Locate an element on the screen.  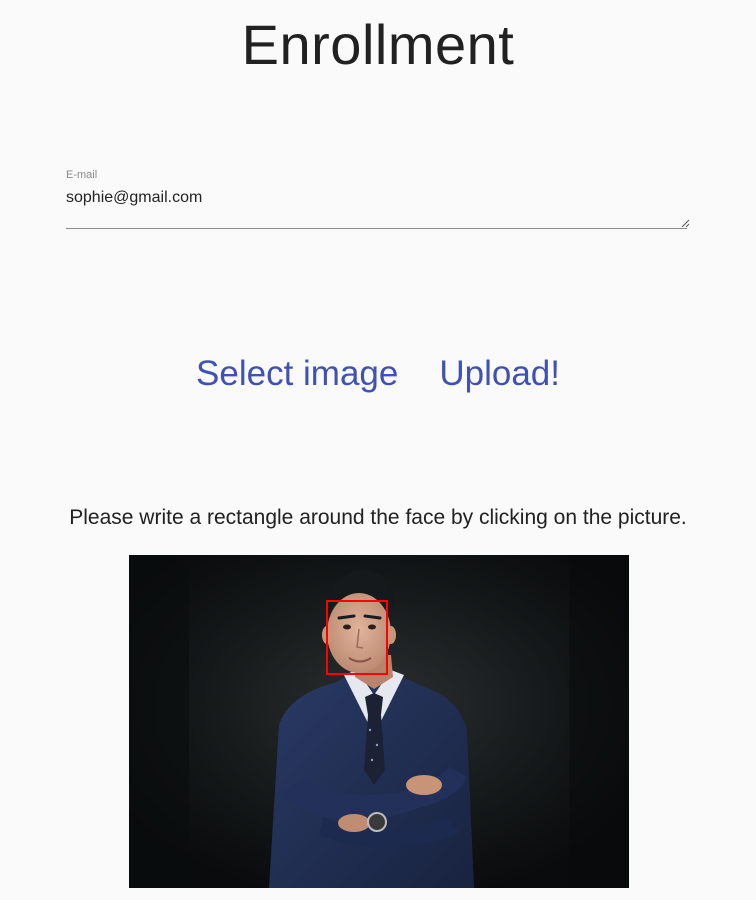
action-buttons: Select image Upload! is located at coordinates (378, 374).